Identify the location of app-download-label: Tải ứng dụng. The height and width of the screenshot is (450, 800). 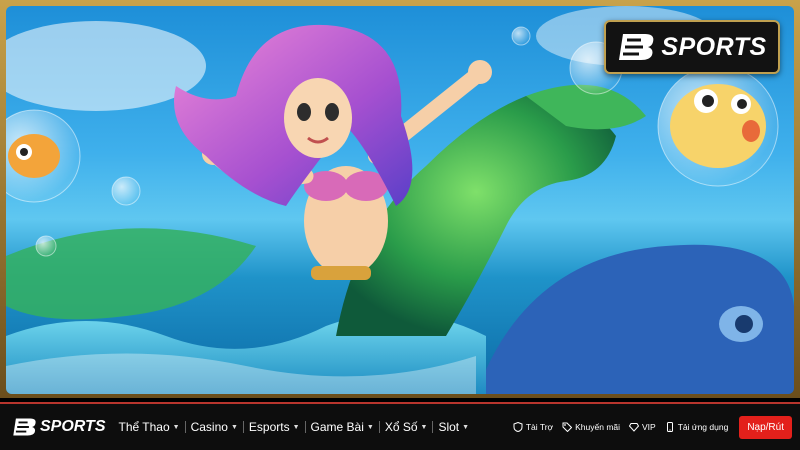
(703, 427).